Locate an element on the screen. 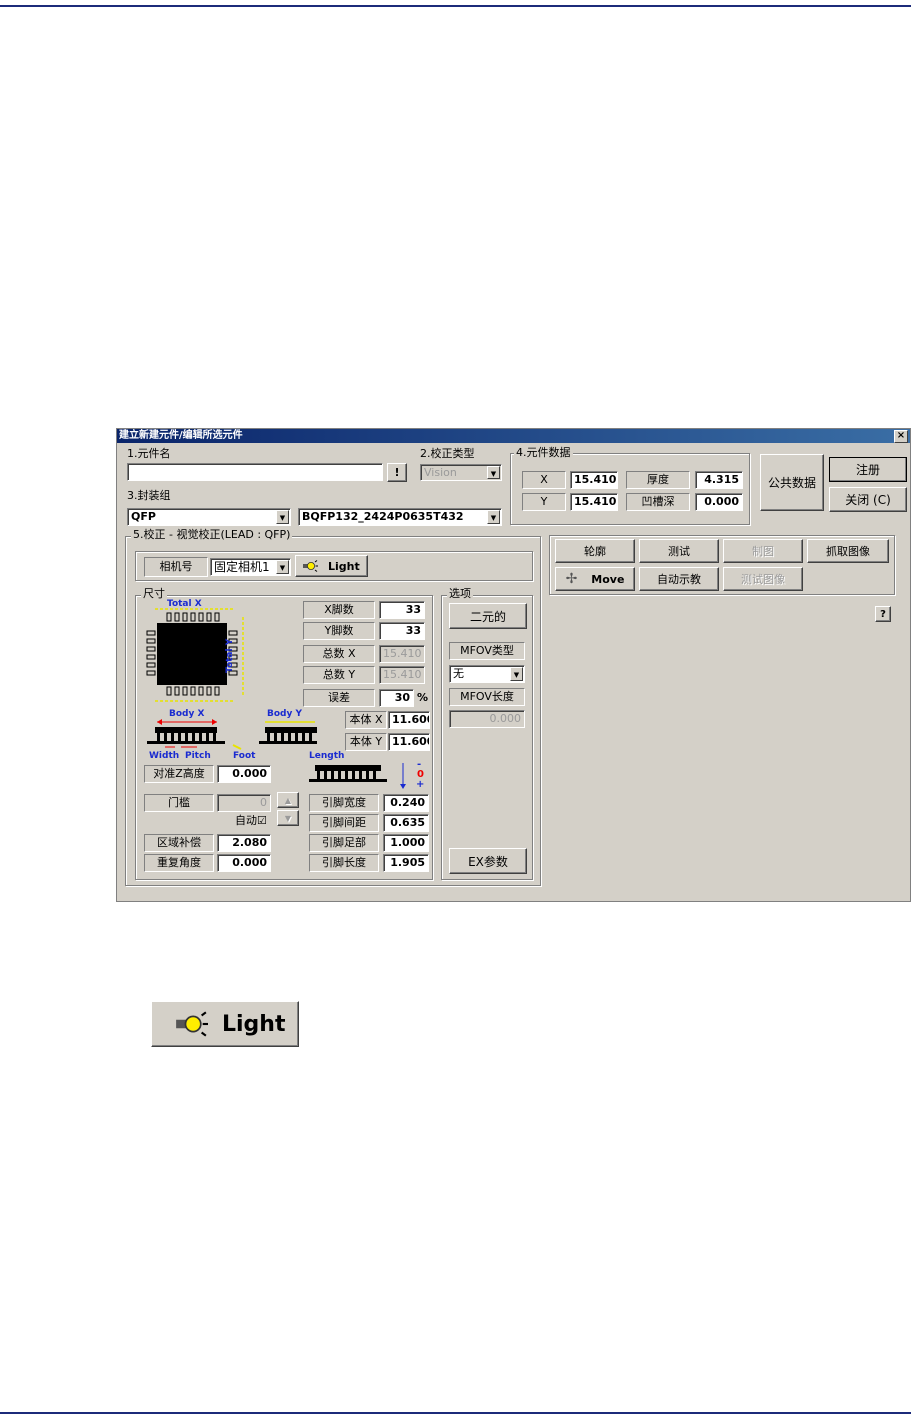 Image resolution: width=911 pixels, height=1424 pixels. groove-value: 0.000 is located at coordinates (719, 502).